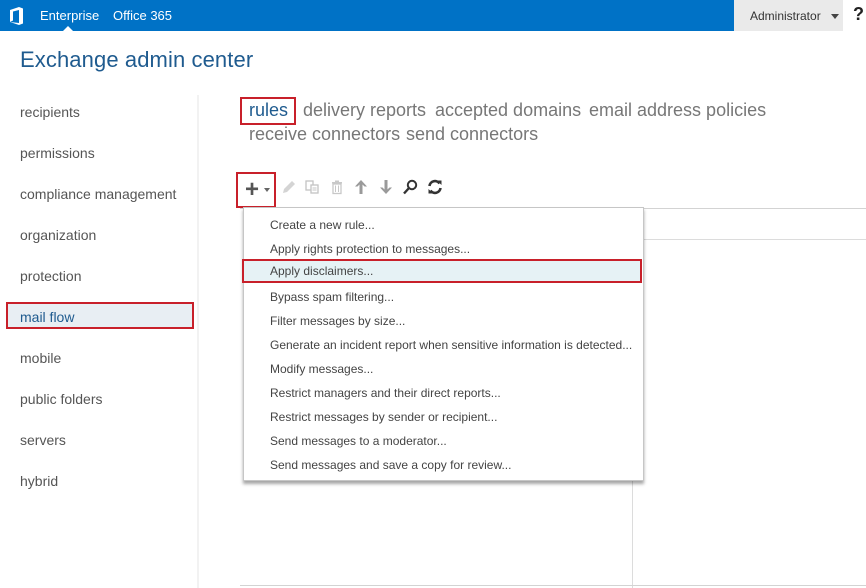  What do you see at coordinates (57, 153) in the screenshot?
I see `nav-item-permissions: permissions` at bounding box center [57, 153].